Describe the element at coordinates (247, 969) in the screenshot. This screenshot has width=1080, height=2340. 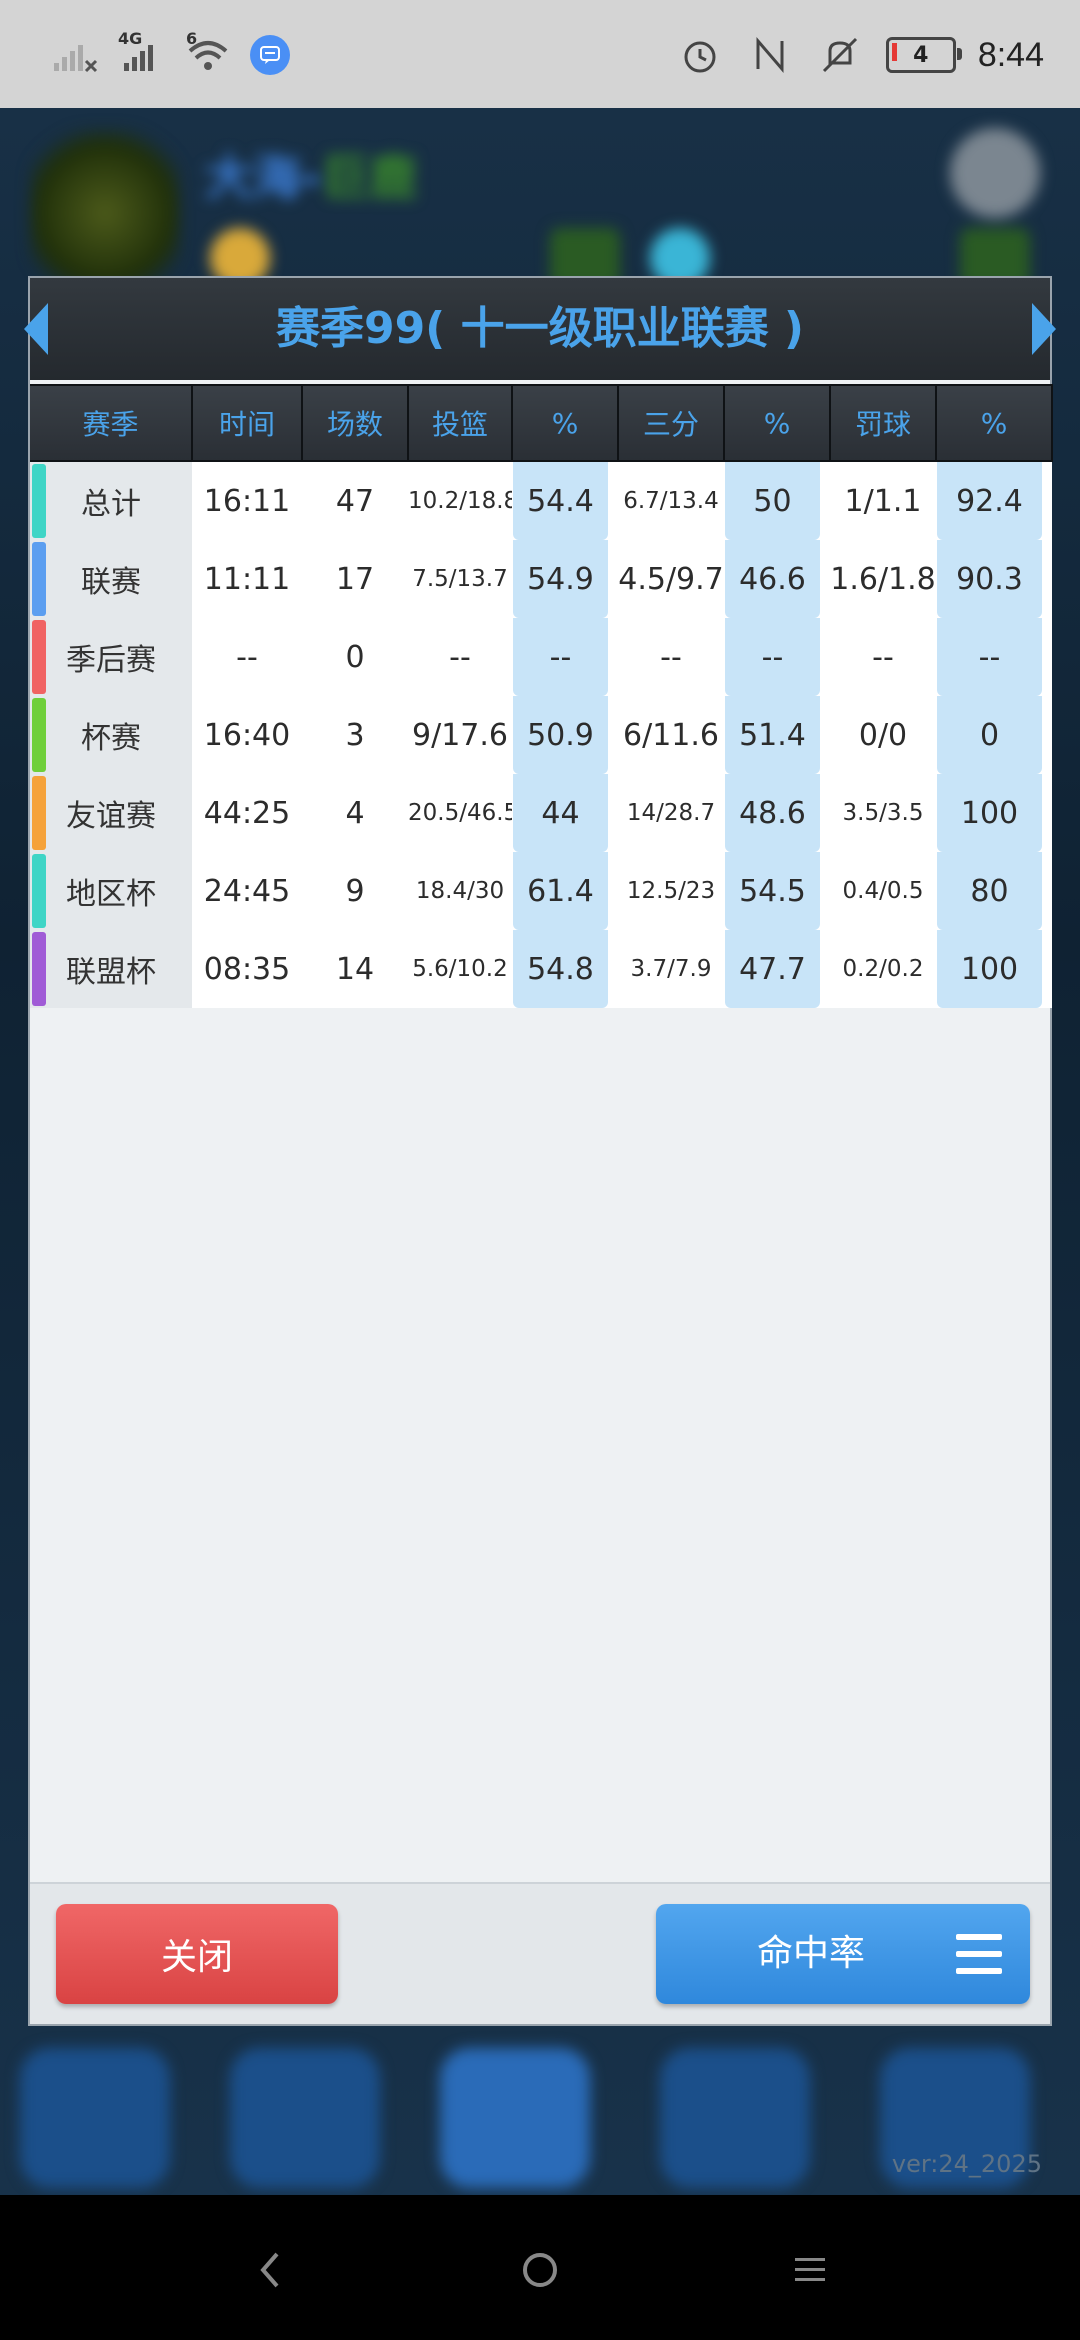
I see `time-cell: 08:35` at that location.